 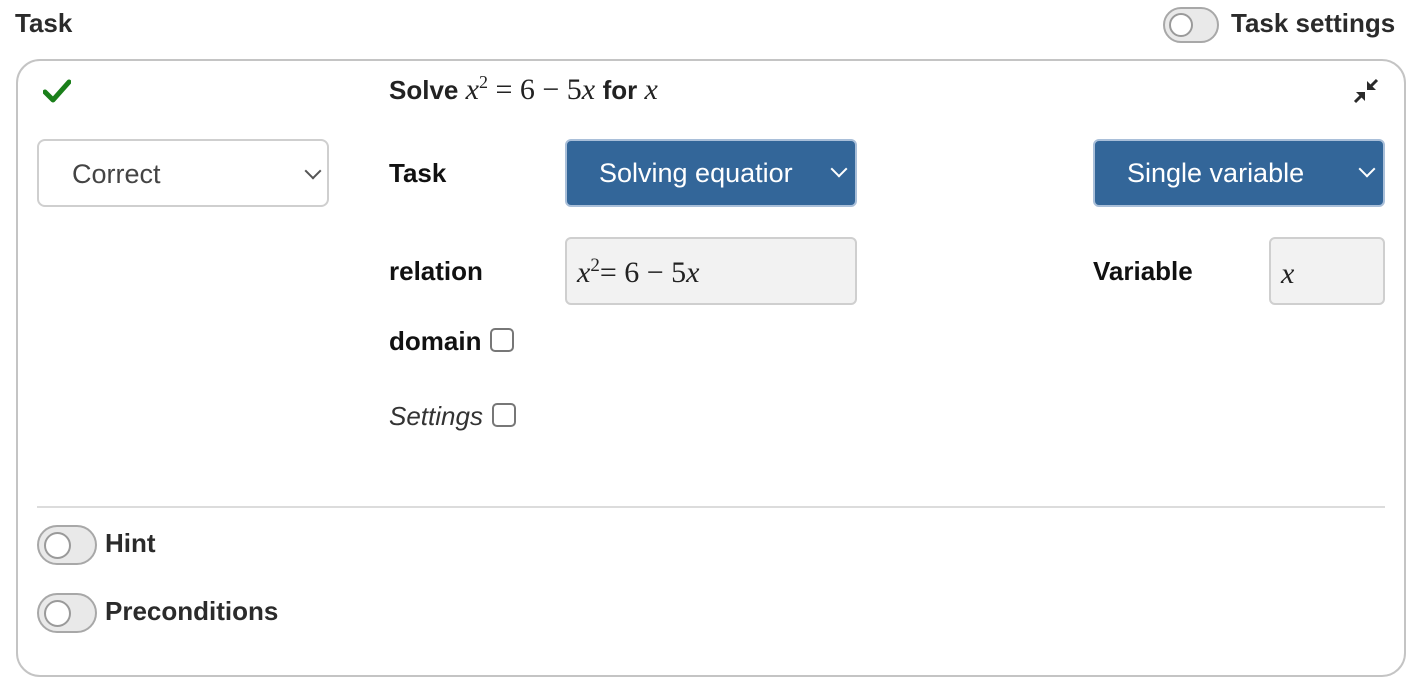 What do you see at coordinates (130, 543) in the screenshot?
I see `hint-label: Hint` at bounding box center [130, 543].